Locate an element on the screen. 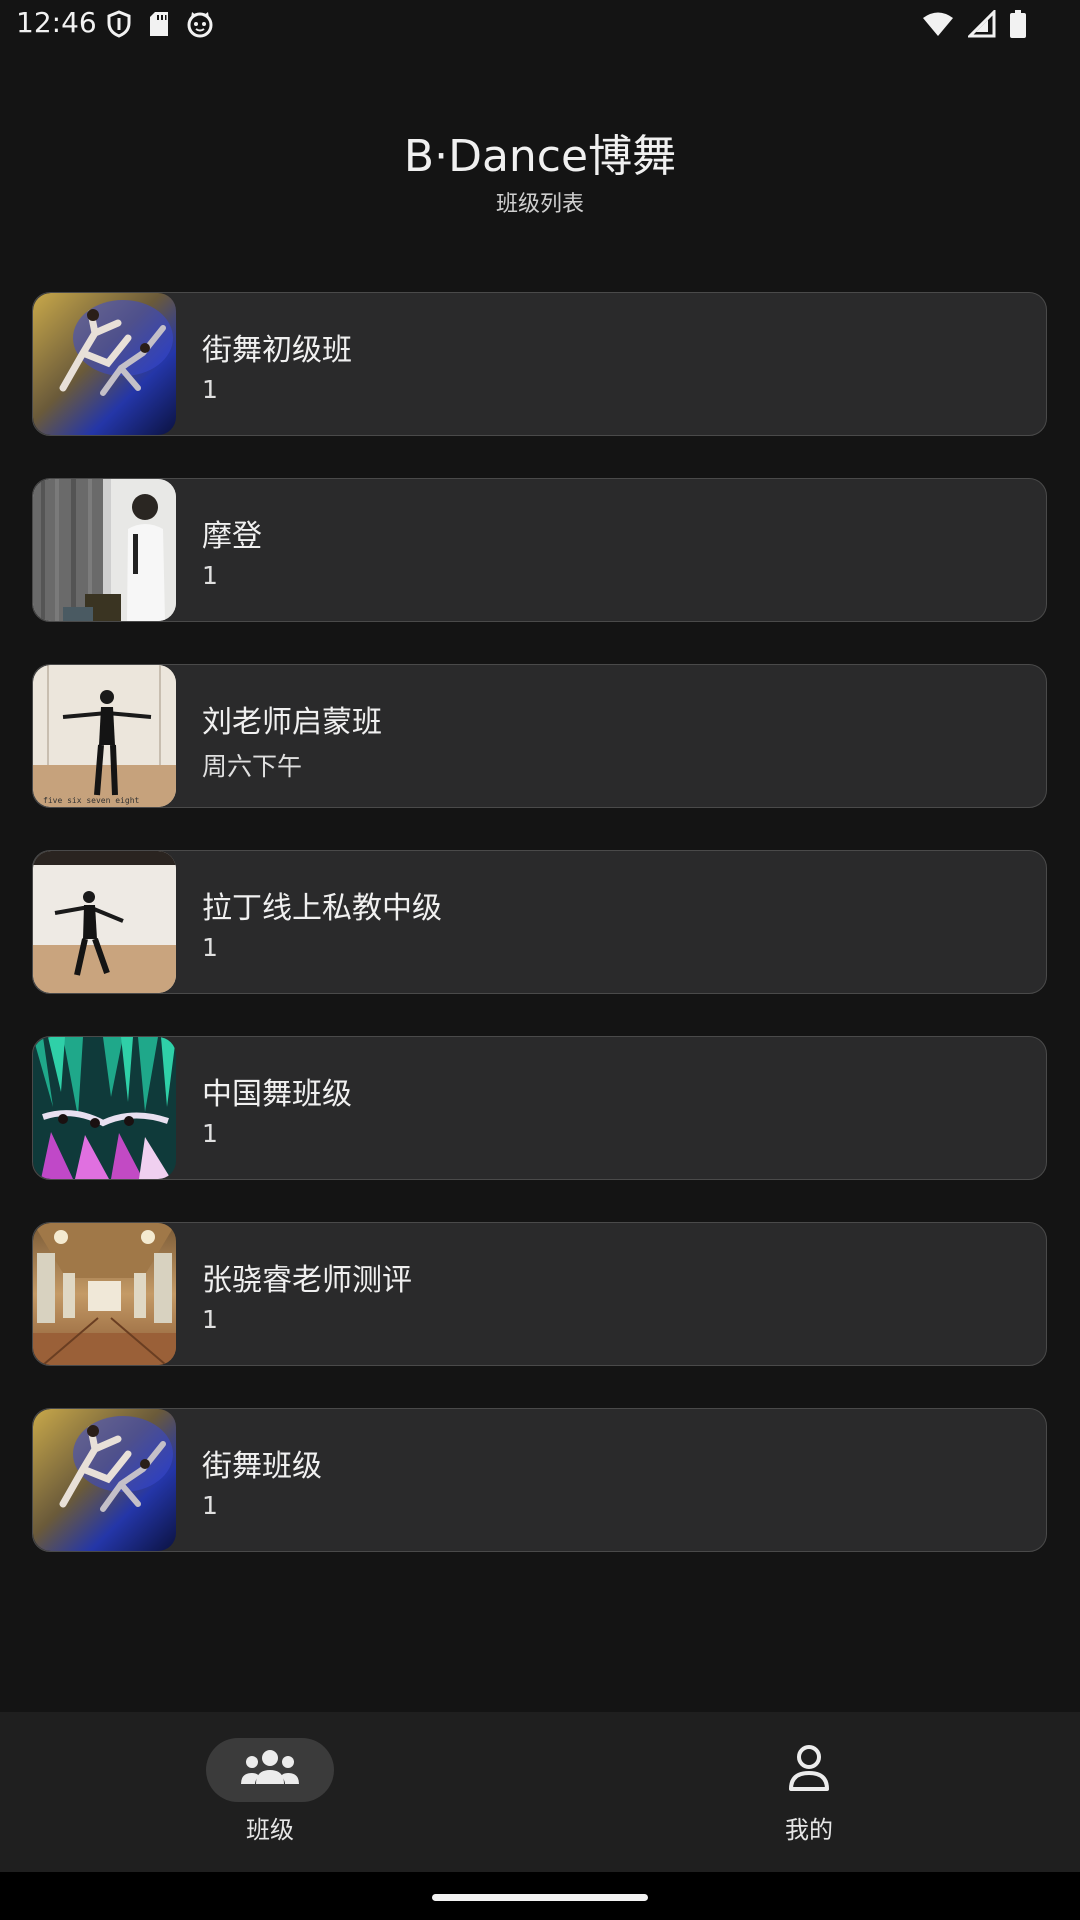  page-subtitle: 班级列表 is located at coordinates (539, 204).